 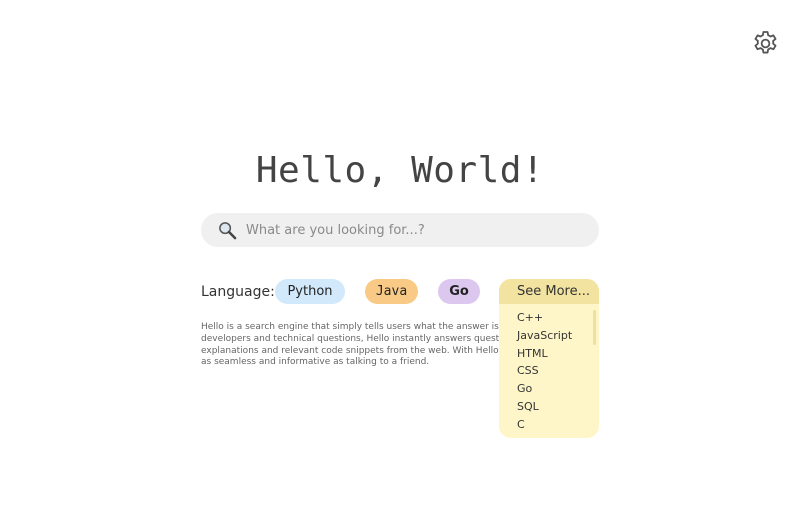 I want to click on dropdown-item-sql: SQL, so click(x=549, y=407).